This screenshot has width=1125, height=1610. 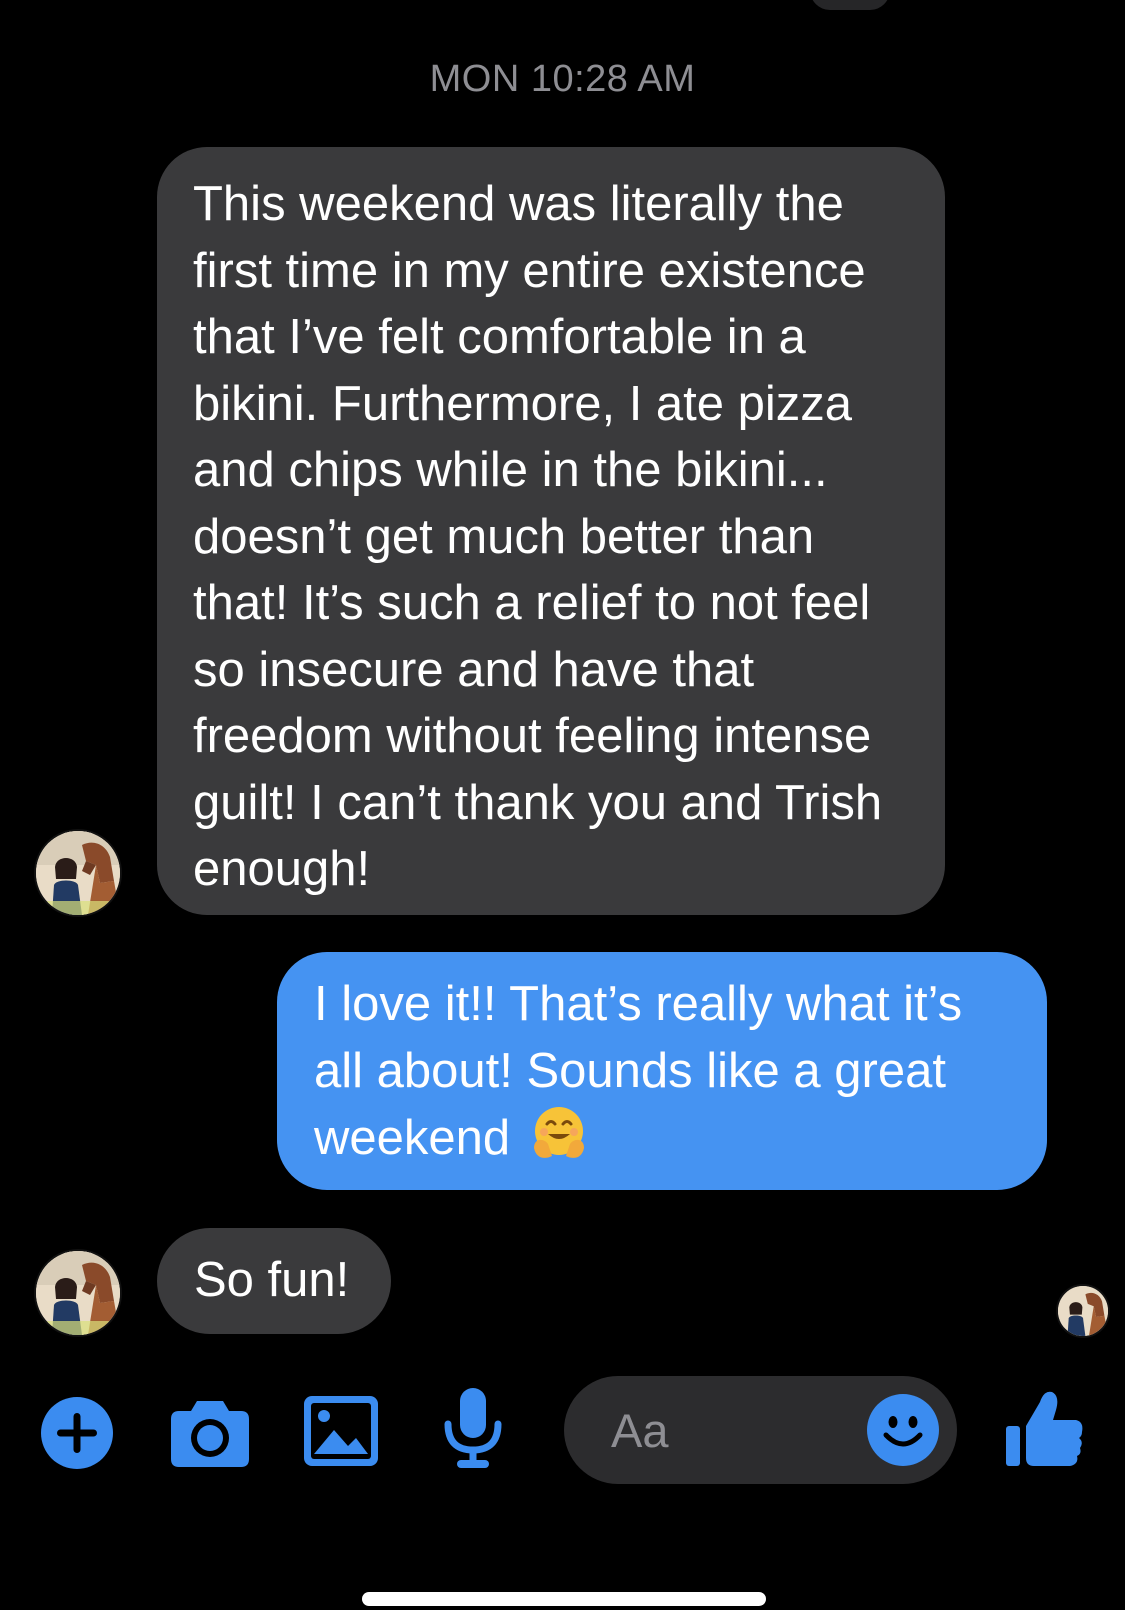 I want to click on camera-icon, so click(x=210, y=1434).